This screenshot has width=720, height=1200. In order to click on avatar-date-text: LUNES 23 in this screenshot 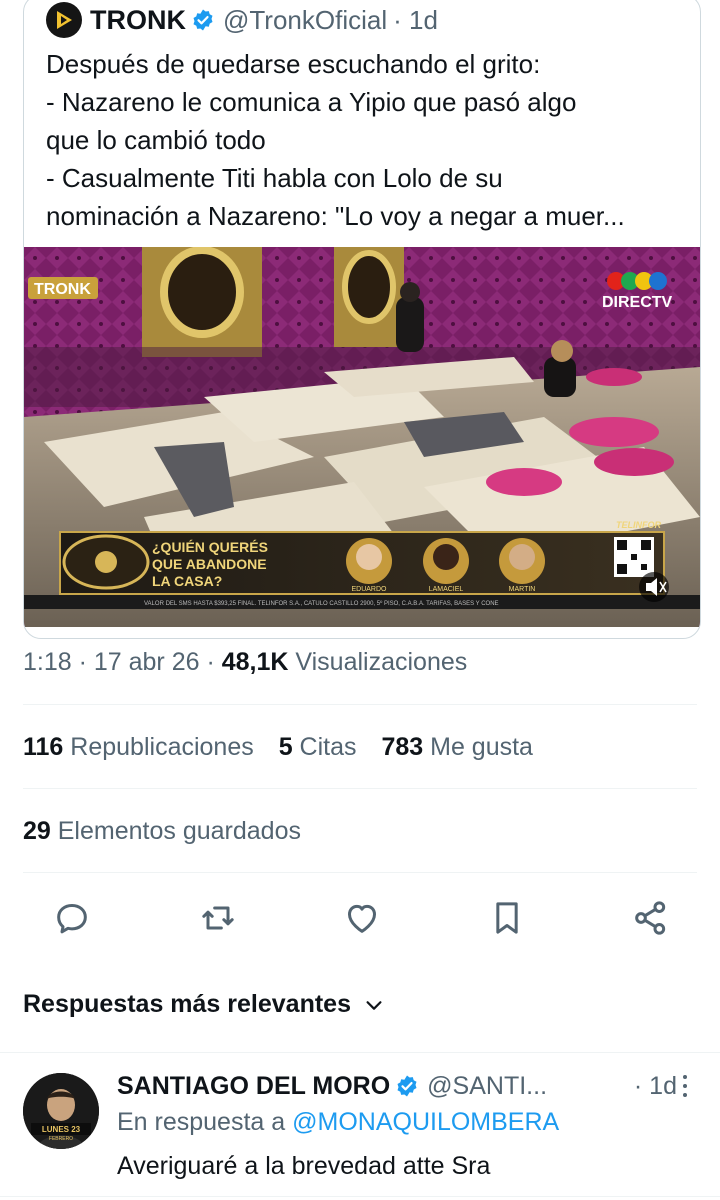, I will do `click(61, 1129)`.